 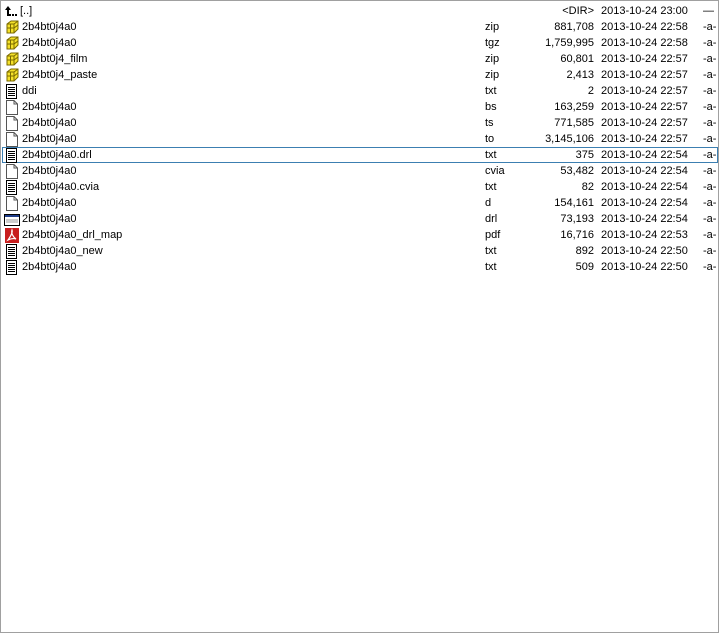 I want to click on file-row: 2b4bt0j4a0 zip 881,708 2013-10-24 22:58 -a-, so click(x=360, y=27).